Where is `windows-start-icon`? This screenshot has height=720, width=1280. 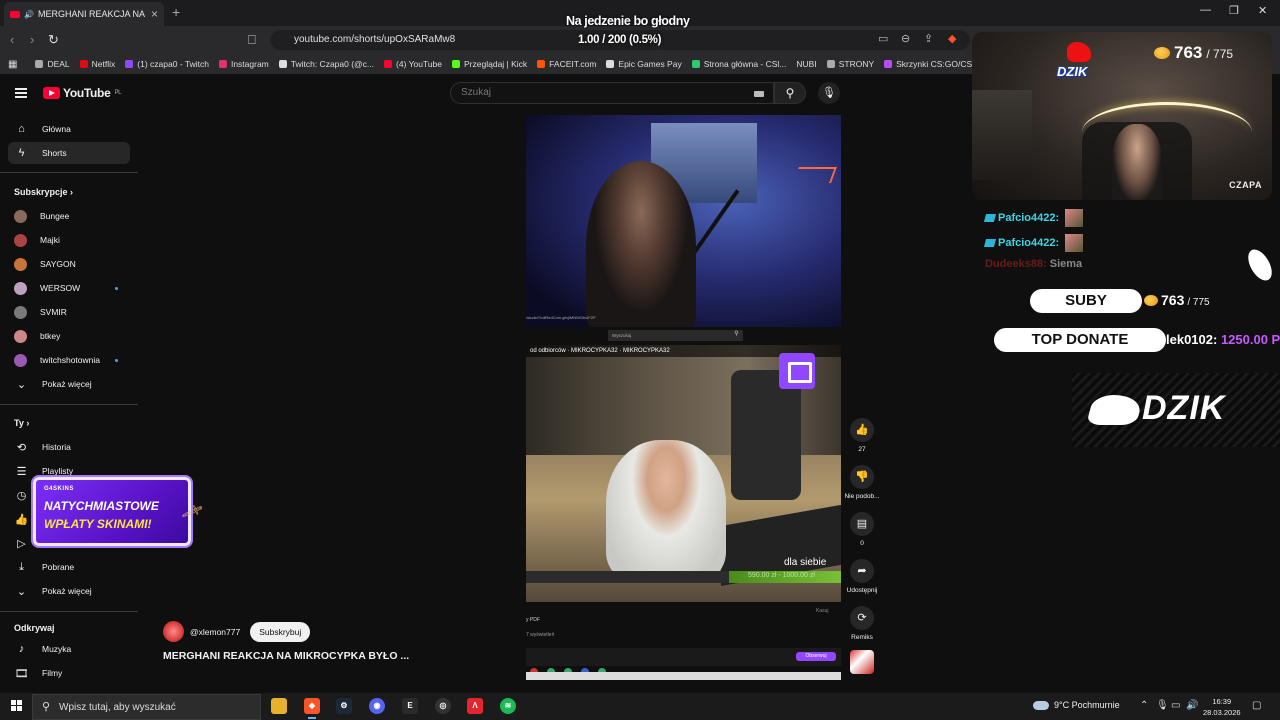 windows-start-icon is located at coordinates (16, 705).